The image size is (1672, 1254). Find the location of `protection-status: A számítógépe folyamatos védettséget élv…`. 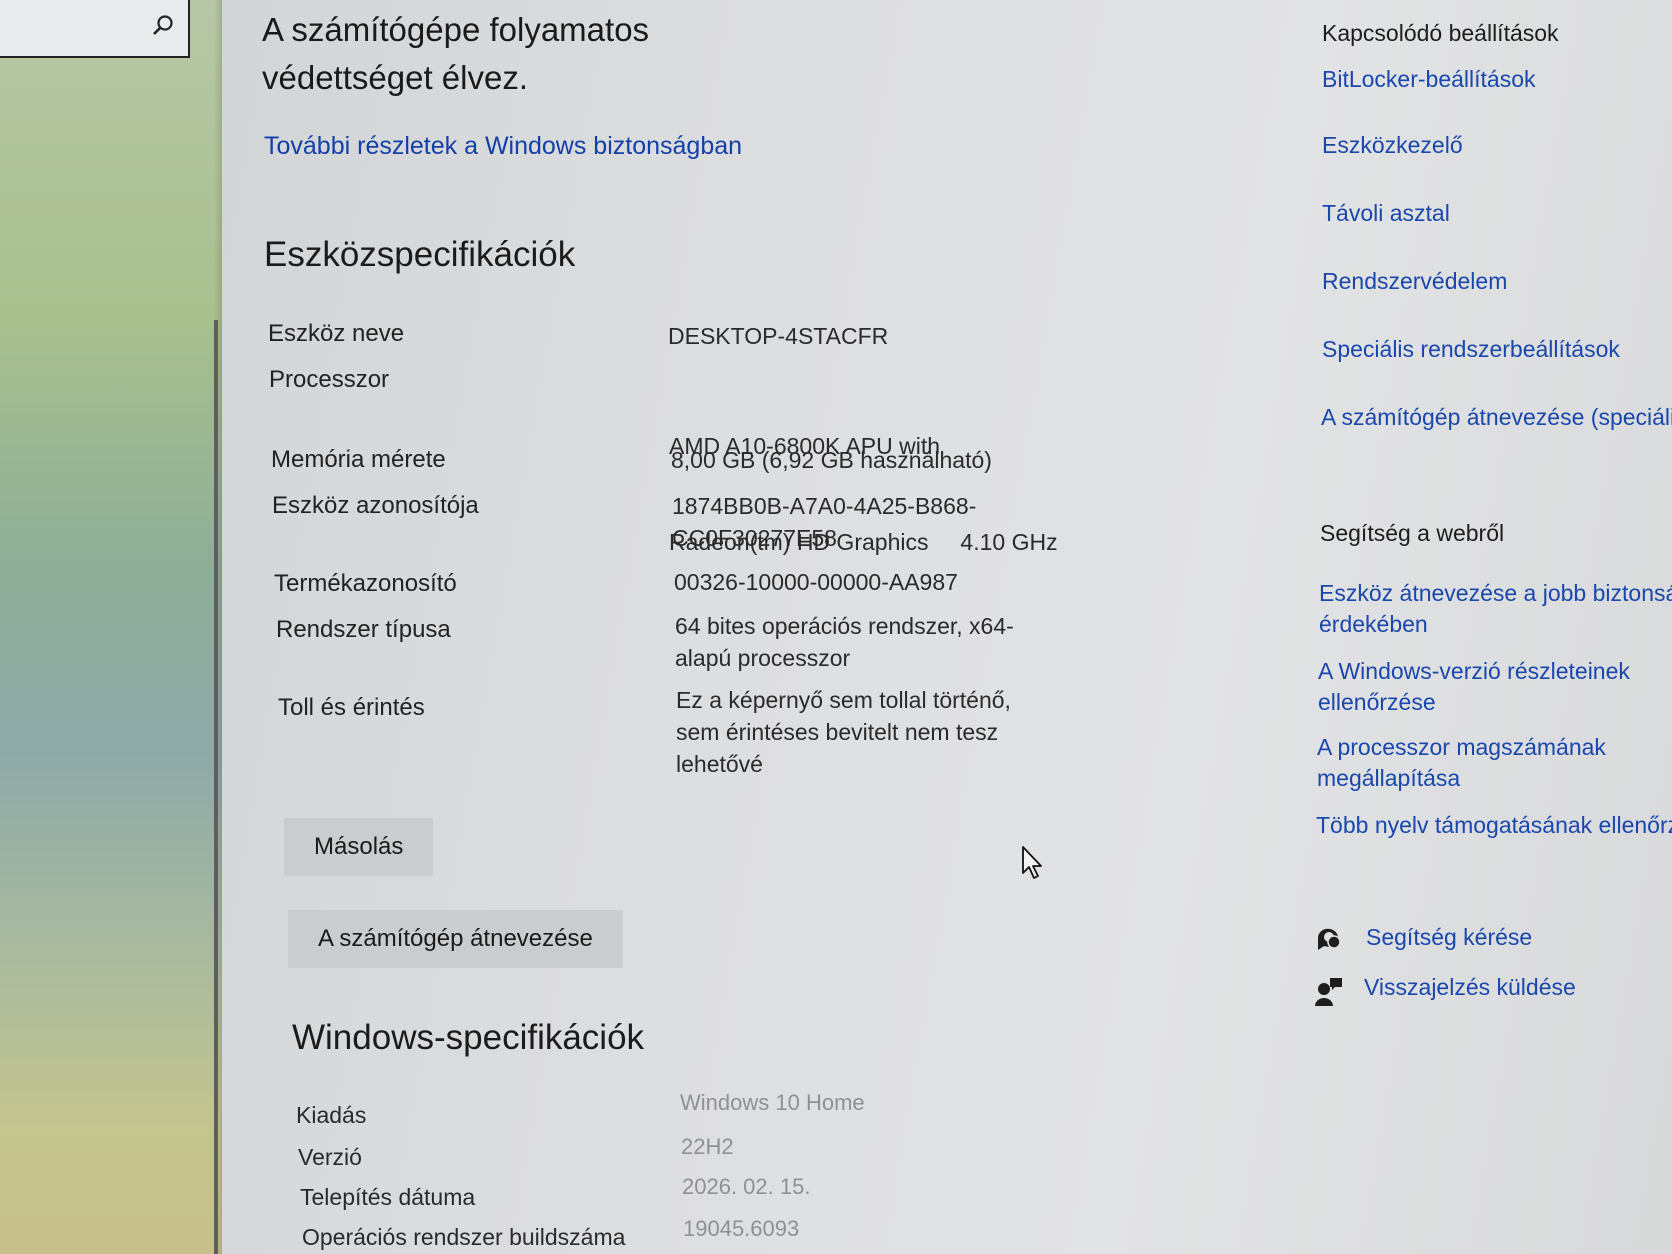

protection-status: A számítógépe folyamatos védettséget élv… is located at coordinates (455, 54).